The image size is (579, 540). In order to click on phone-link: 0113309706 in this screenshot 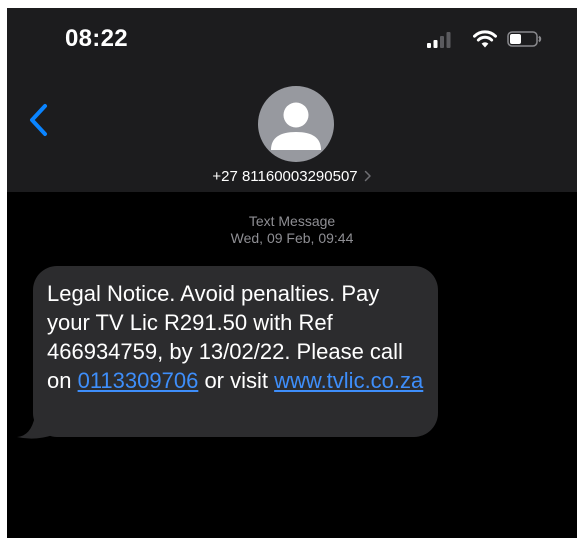, I will do `click(138, 380)`.